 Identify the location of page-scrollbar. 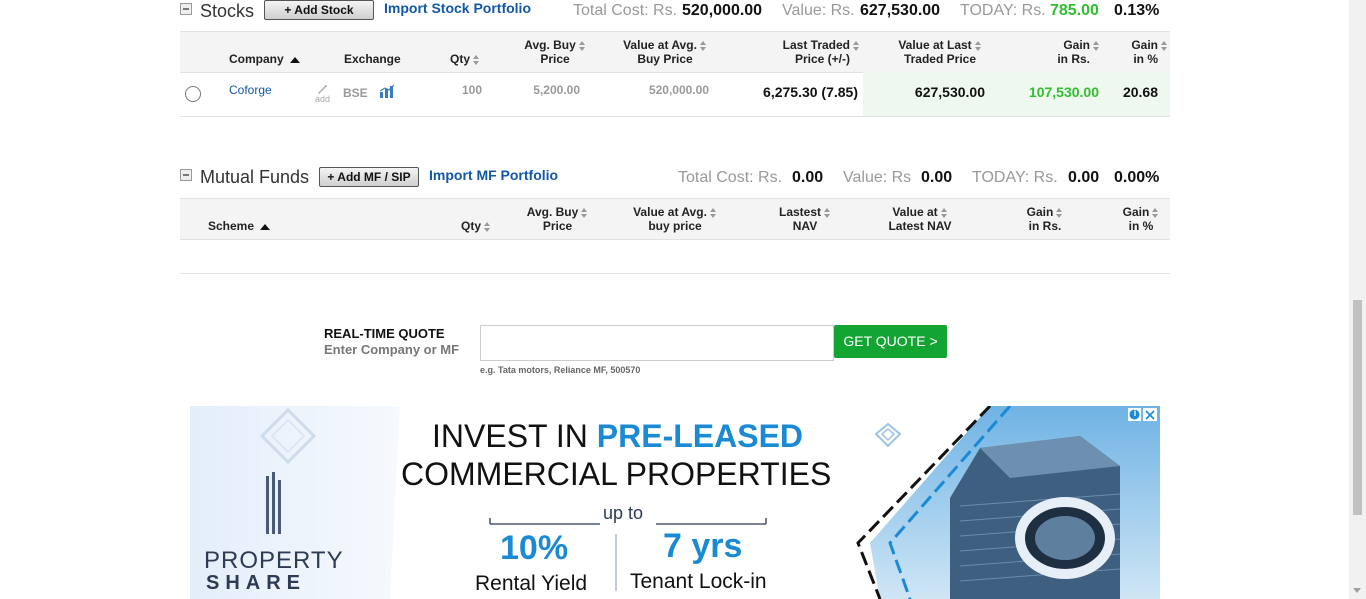
(1357, 299).